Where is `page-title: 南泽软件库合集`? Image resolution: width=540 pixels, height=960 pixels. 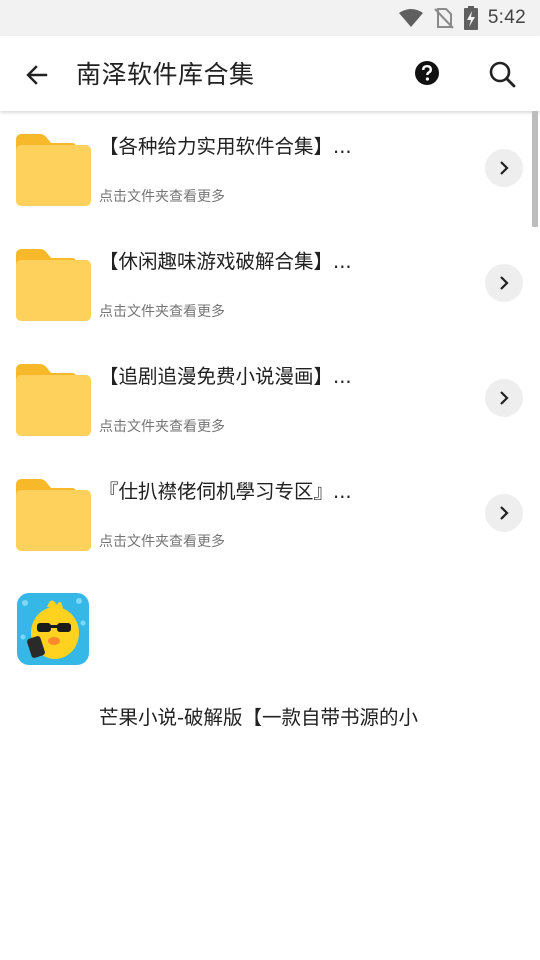 page-title: 南泽软件库合集 is located at coordinates (165, 74).